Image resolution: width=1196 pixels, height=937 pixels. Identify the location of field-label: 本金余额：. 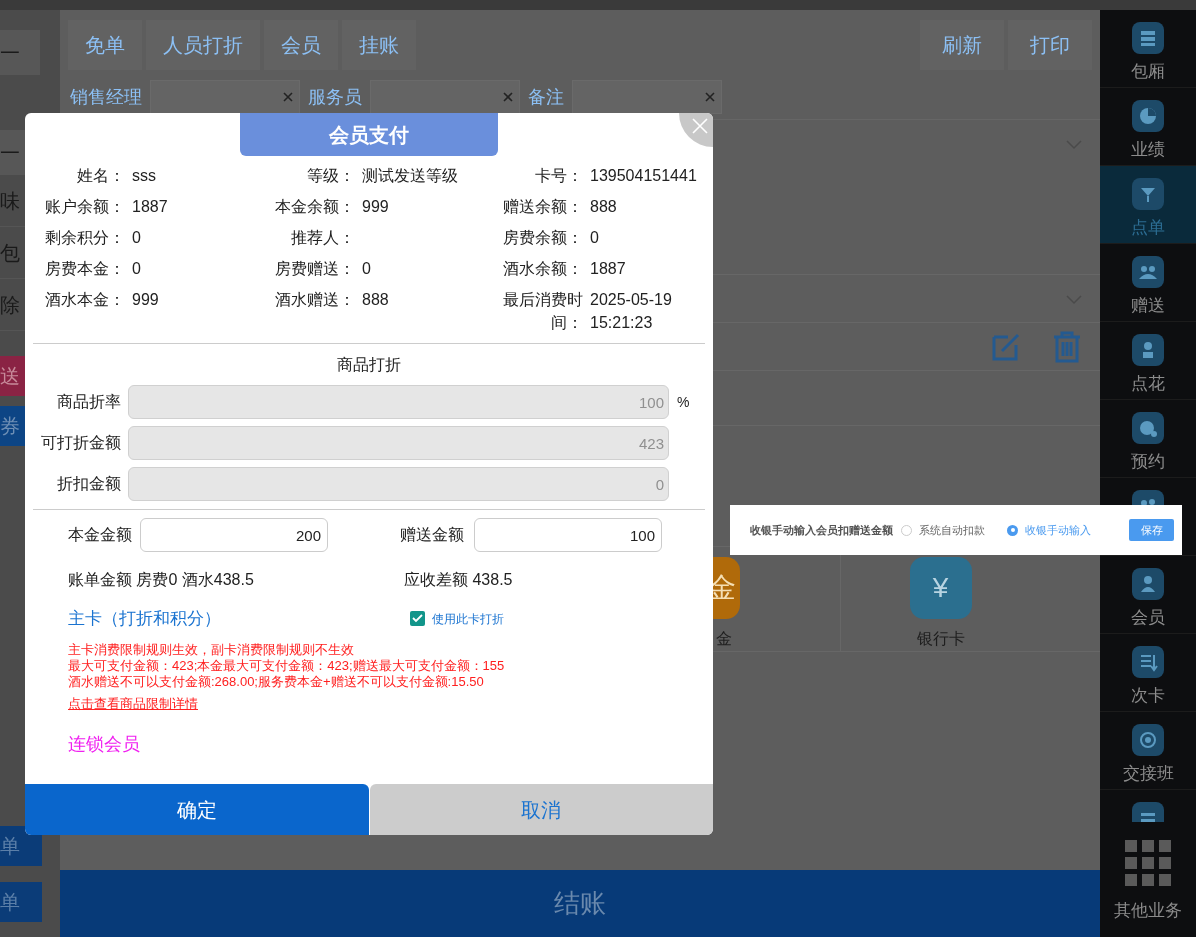
(314, 207).